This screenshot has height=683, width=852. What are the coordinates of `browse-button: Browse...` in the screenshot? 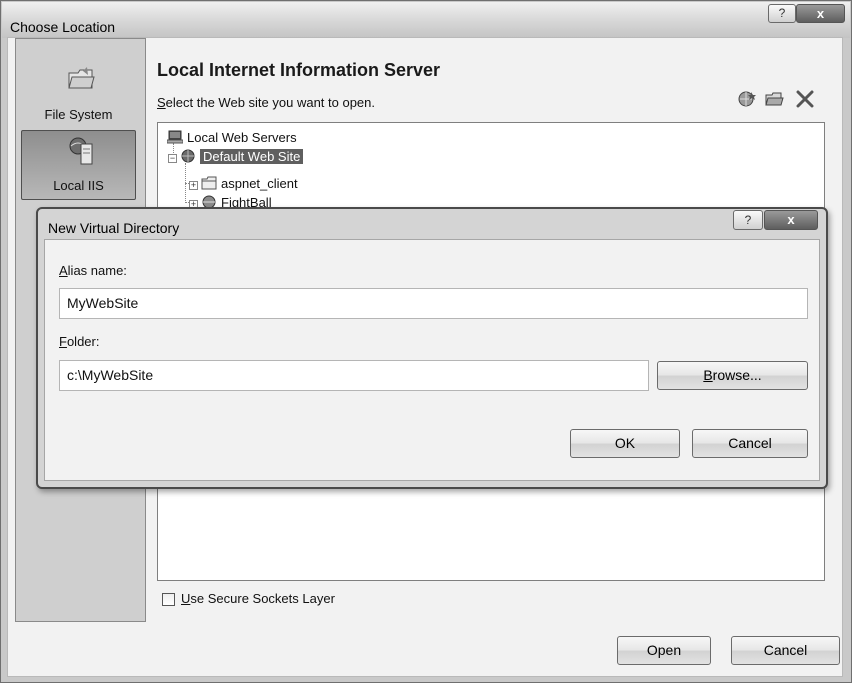 It's located at (732, 375).